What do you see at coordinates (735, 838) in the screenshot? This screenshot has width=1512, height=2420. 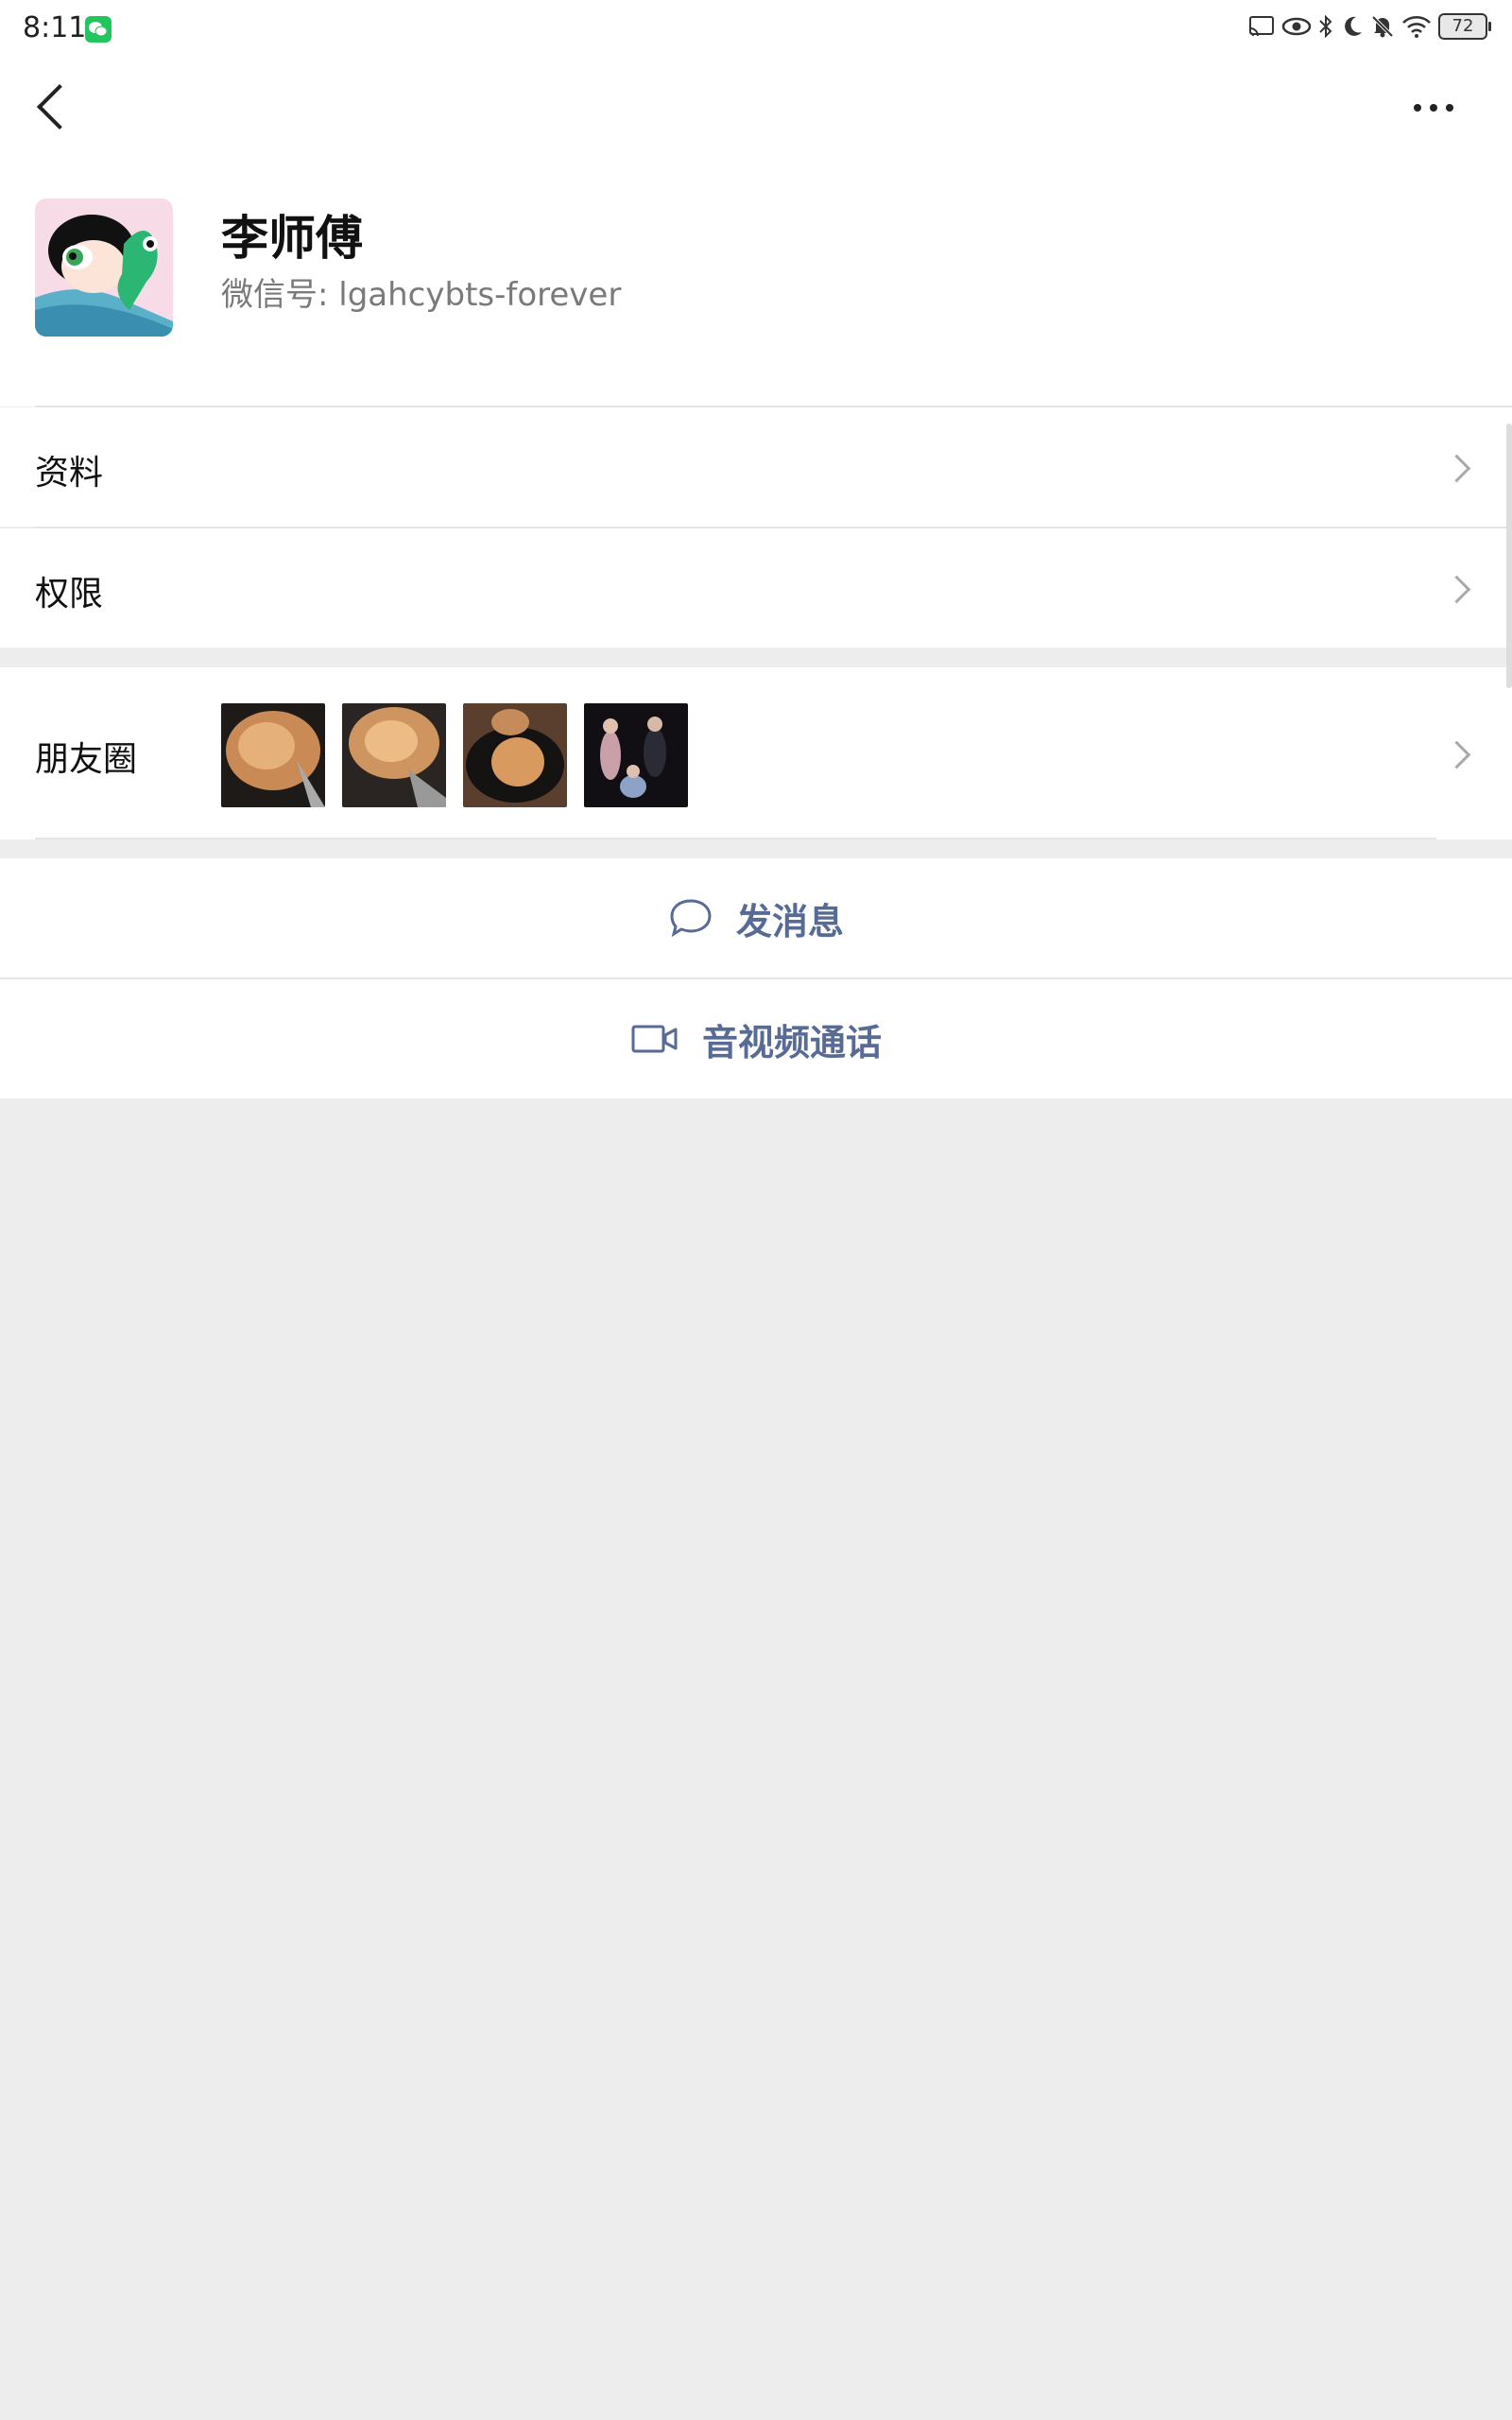 I see `divider` at bounding box center [735, 838].